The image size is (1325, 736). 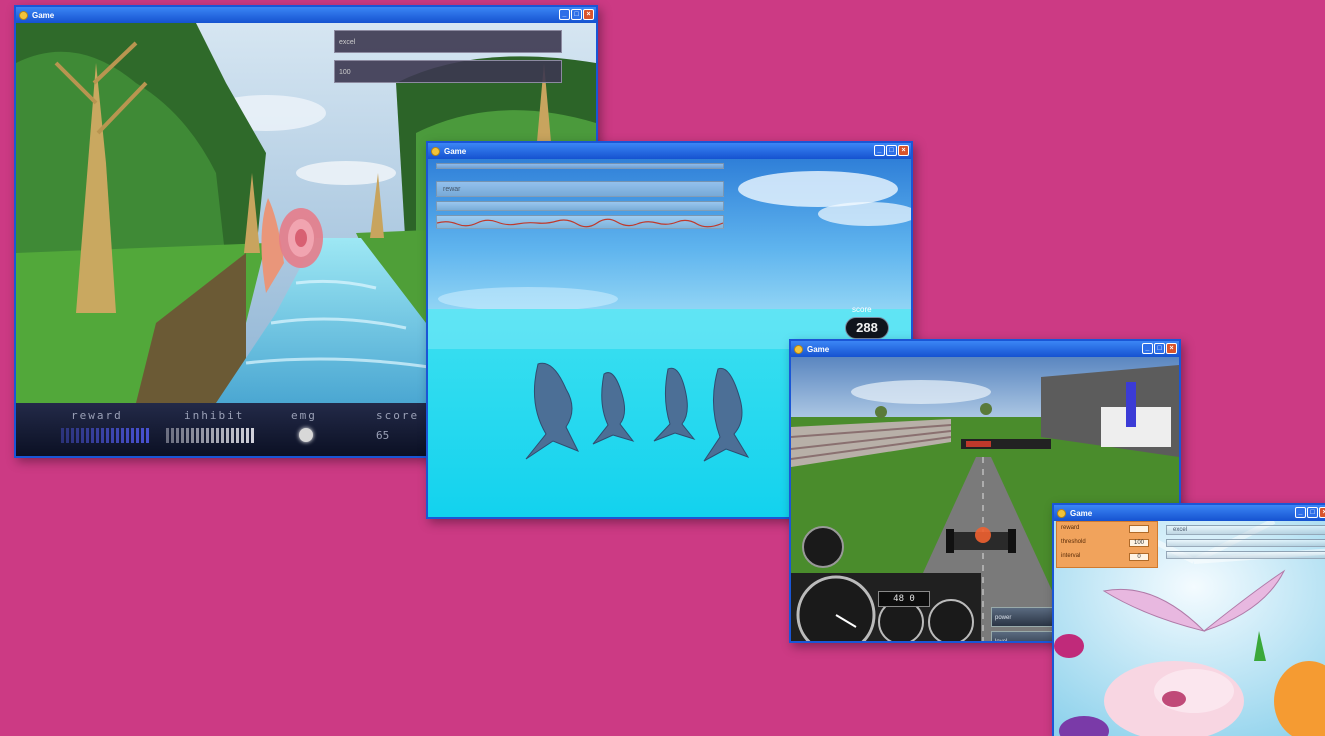 I want to click on hud-bar-reward-label: rewar, so click(x=452, y=189).